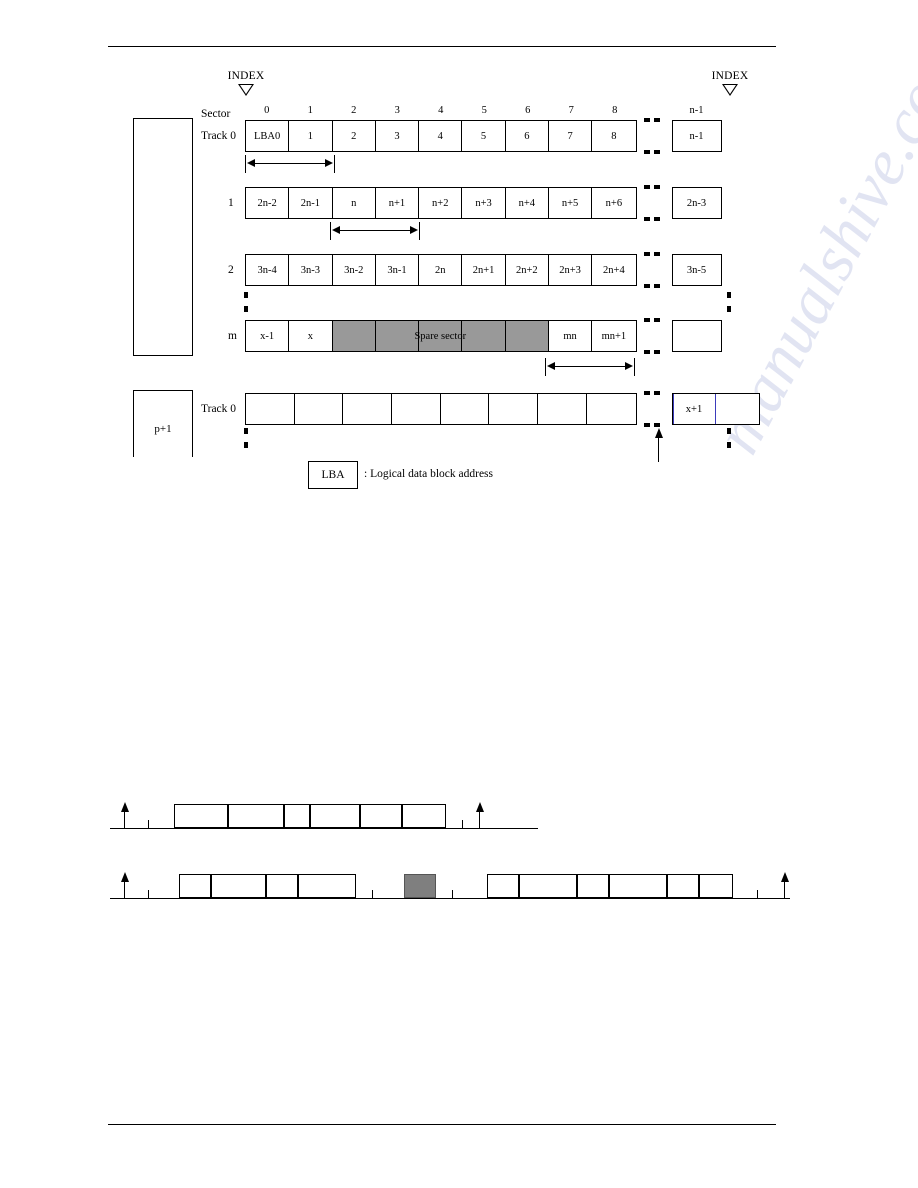 This screenshot has width=918, height=1188. I want to click on skew-arrow-track0, so click(290, 164).